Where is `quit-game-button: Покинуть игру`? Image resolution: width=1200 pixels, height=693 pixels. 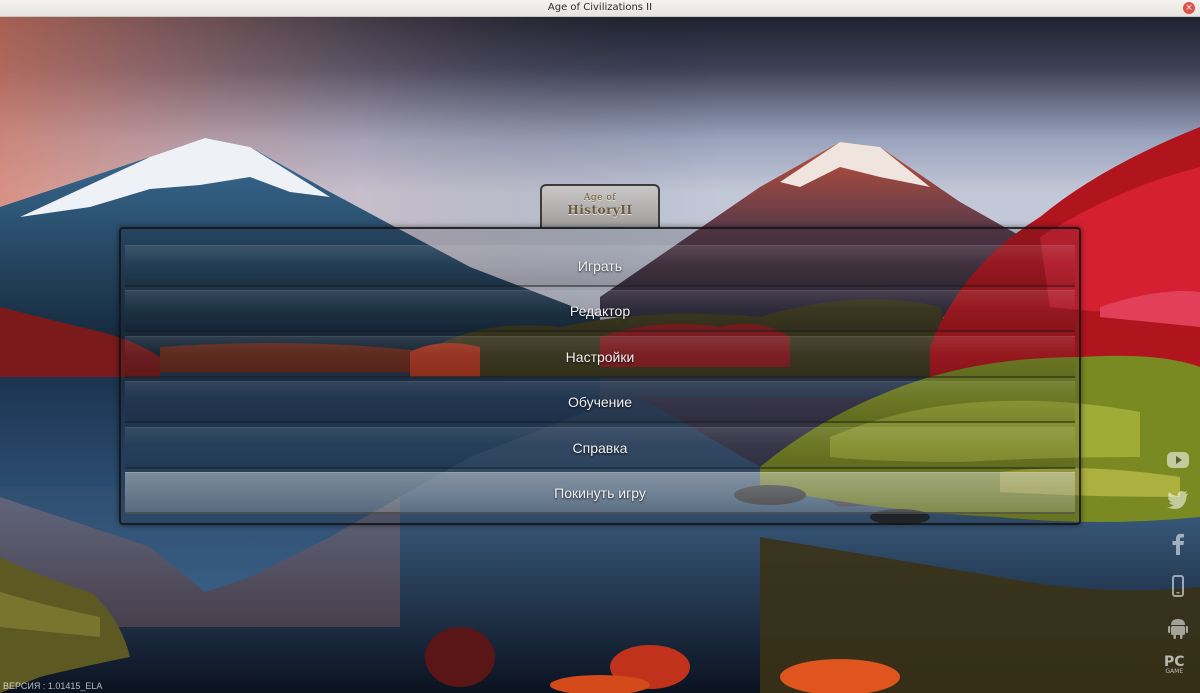
quit-game-button: Покинуть игру is located at coordinates (600, 493).